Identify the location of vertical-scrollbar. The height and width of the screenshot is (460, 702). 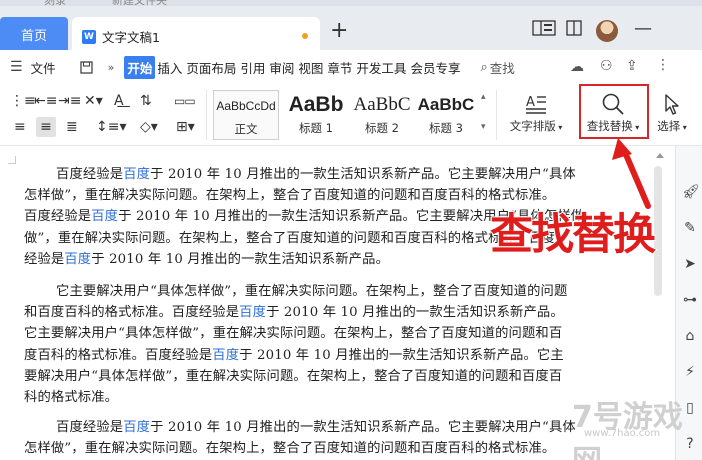
(658, 231).